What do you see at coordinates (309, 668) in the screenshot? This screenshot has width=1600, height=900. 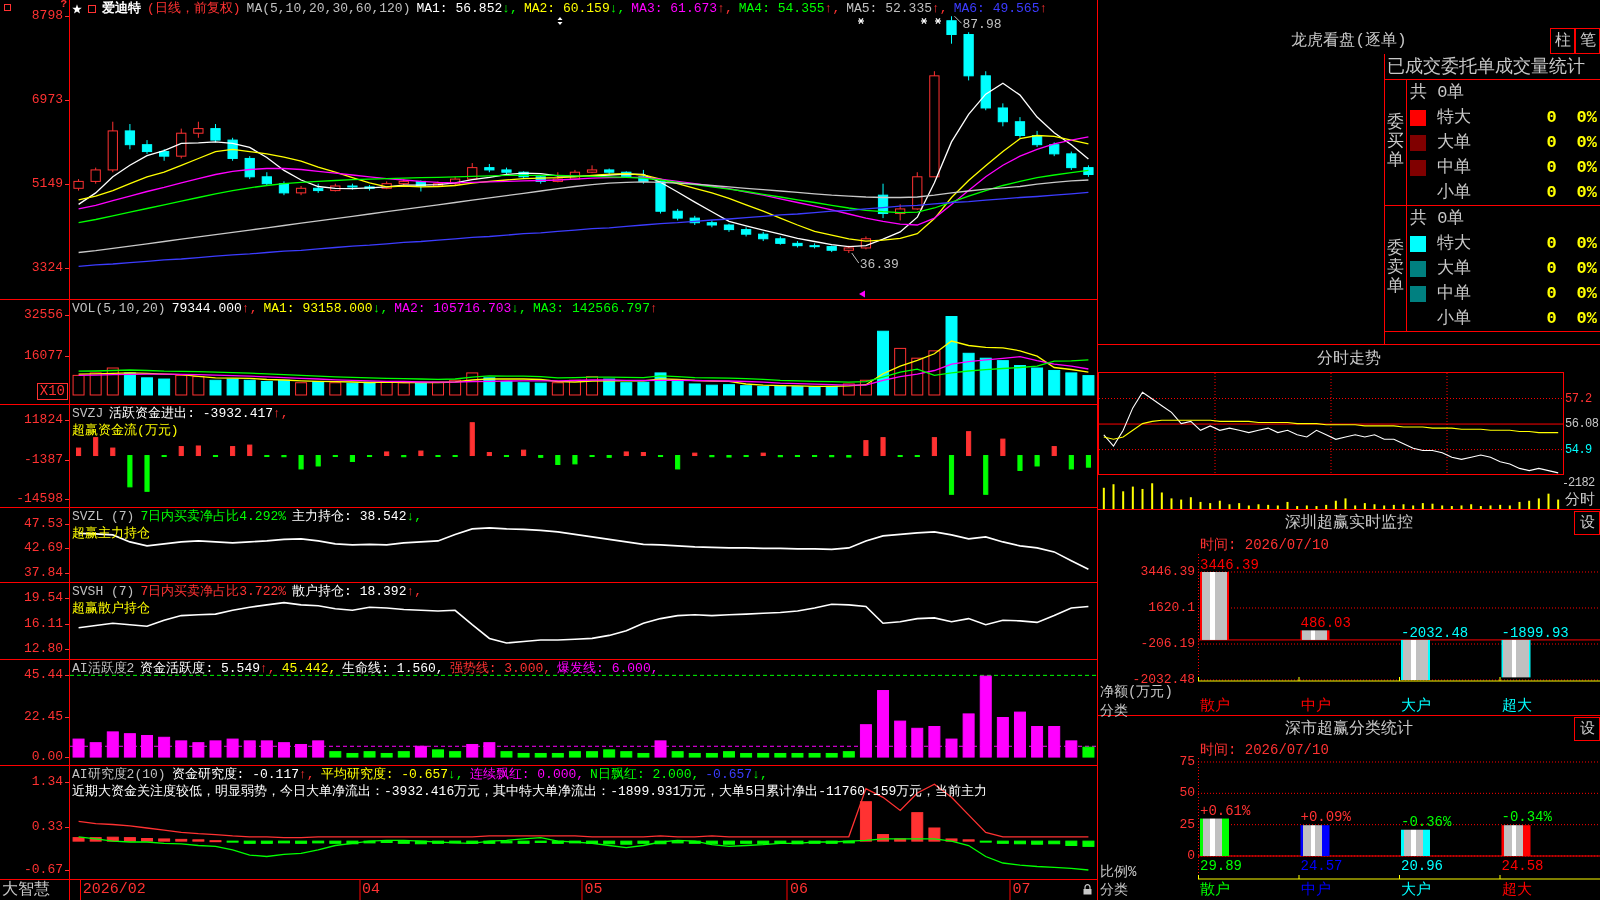 I see `legend-text: 45.442,` at bounding box center [309, 668].